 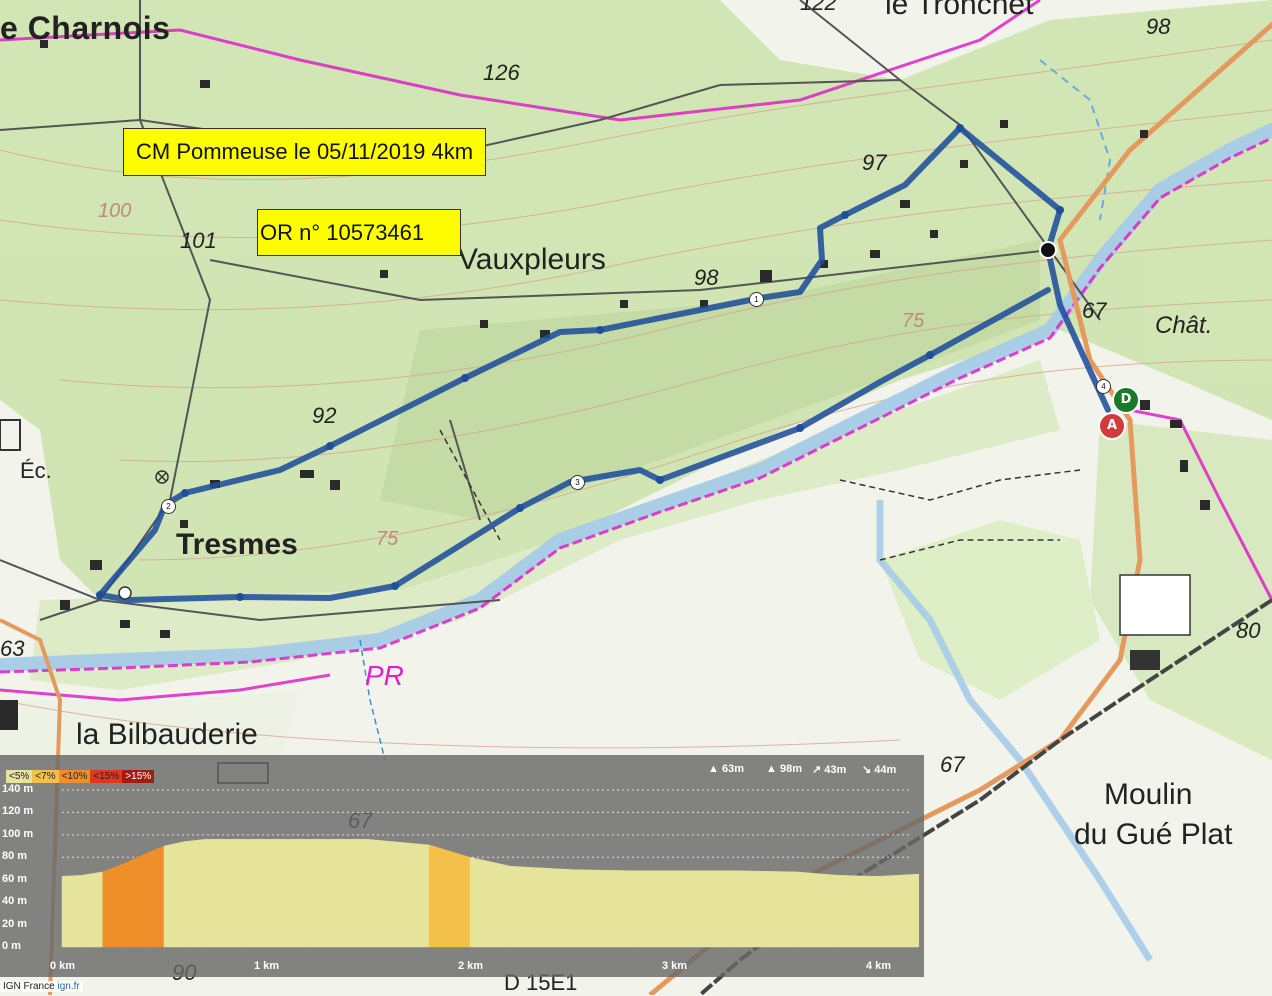 What do you see at coordinates (168, 506) in the screenshot?
I see `waypoint-marker: 2` at bounding box center [168, 506].